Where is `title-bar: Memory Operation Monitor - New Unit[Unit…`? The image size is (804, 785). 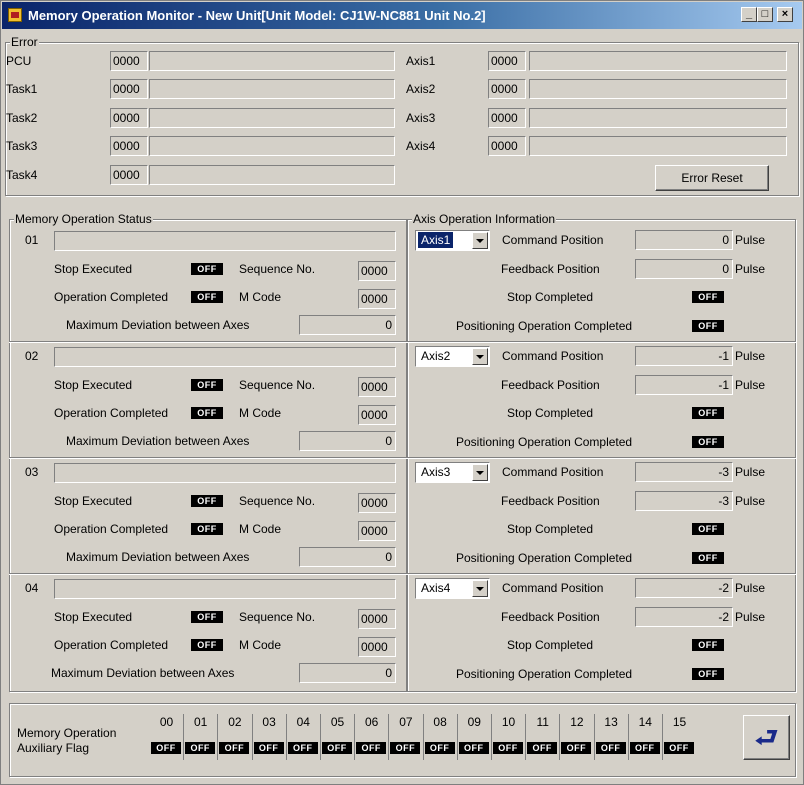
title-bar: Memory Operation Monitor - New Unit[Unit… is located at coordinates (402, 15).